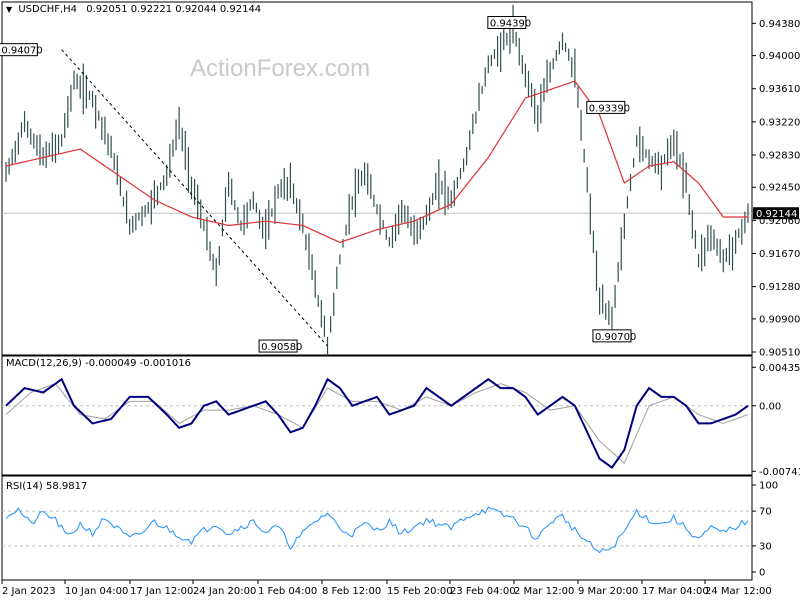 The height and width of the screenshot is (603, 800). Describe the element at coordinates (98, 363) in the screenshot. I see `macd-title: MACD(12,26,9) -0.000049 -0.001016` at that location.